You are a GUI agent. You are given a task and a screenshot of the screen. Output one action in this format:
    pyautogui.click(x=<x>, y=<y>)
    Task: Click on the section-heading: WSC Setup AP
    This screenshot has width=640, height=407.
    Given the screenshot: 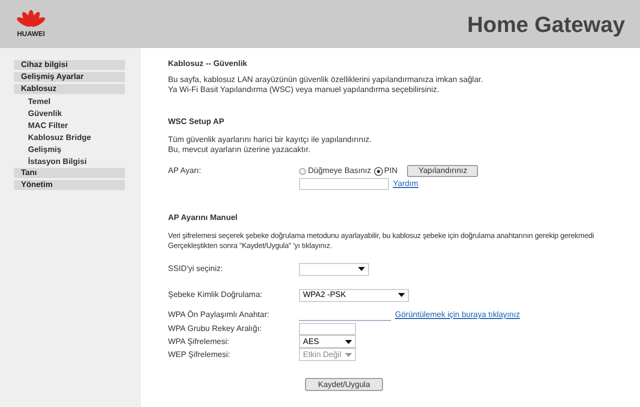 What is the action you would take?
    pyautogui.click(x=197, y=122)
    